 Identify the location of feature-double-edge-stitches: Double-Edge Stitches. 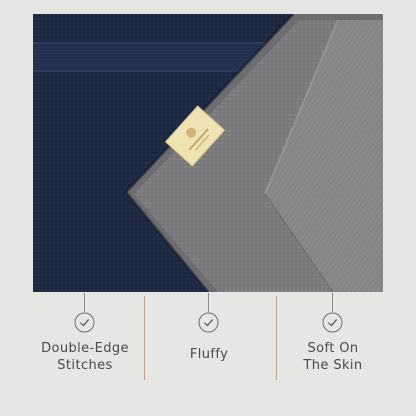
(85, 354).